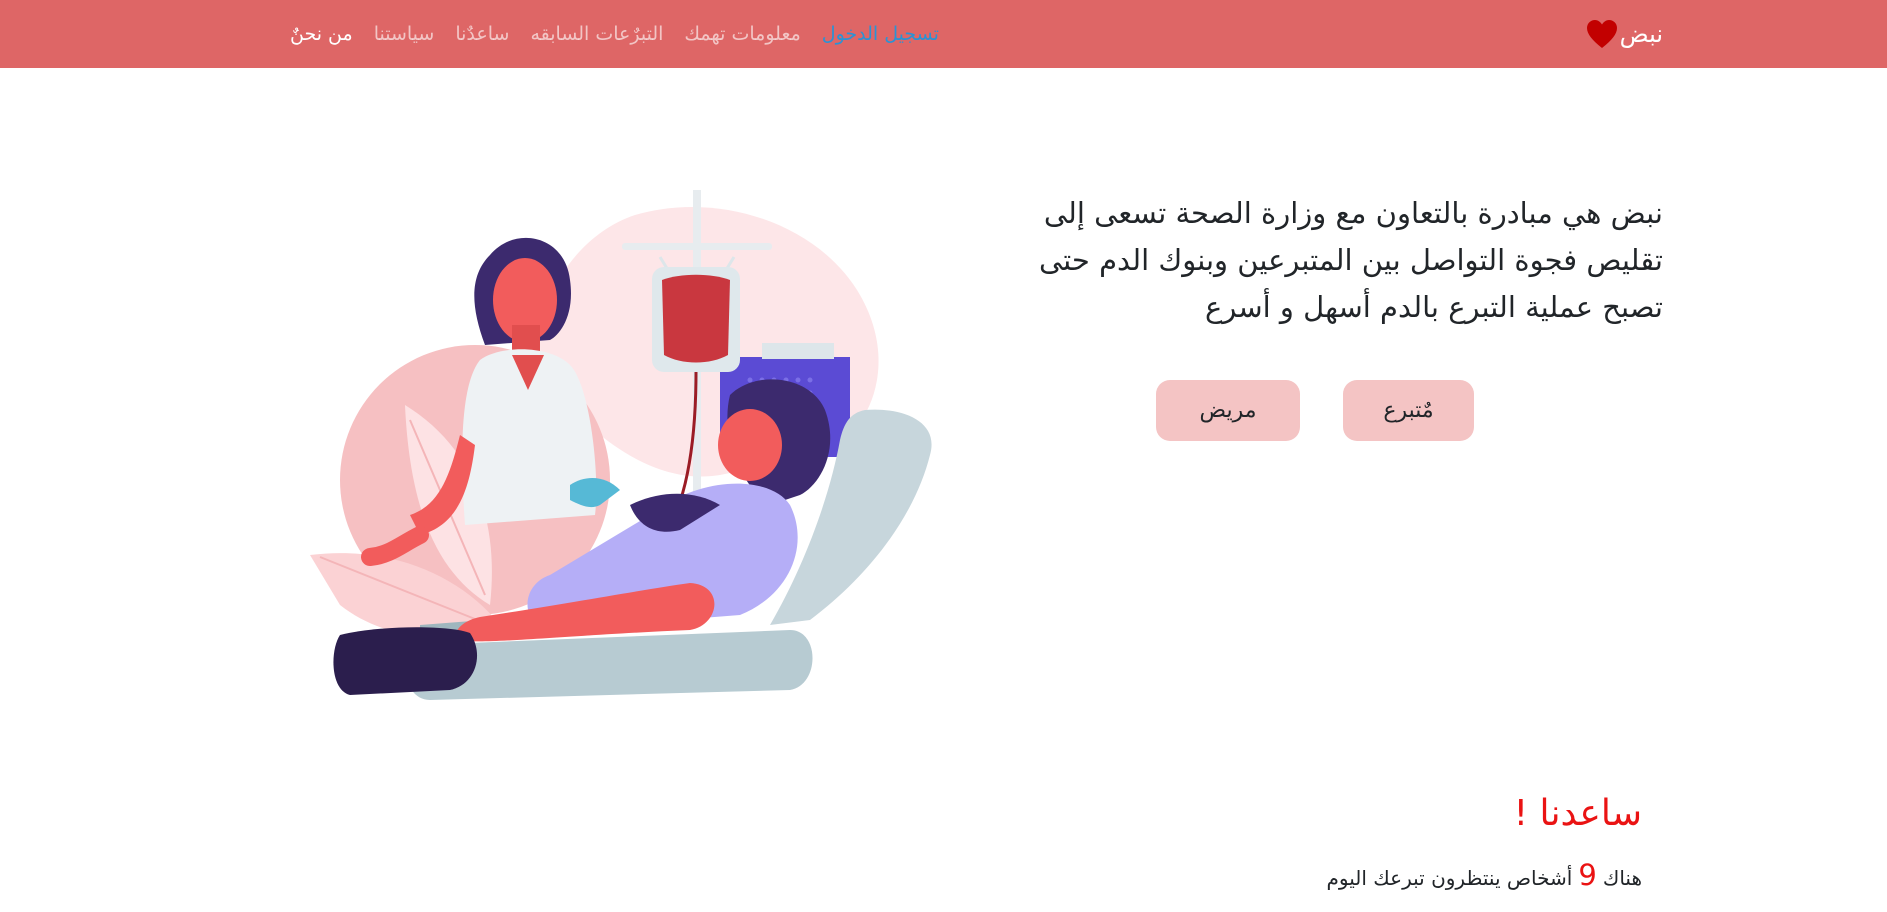  Describe the element at coordinates (742, 34) in the screenshot. I see `nav-link-useful-info: معلومات تهمك` at that location.